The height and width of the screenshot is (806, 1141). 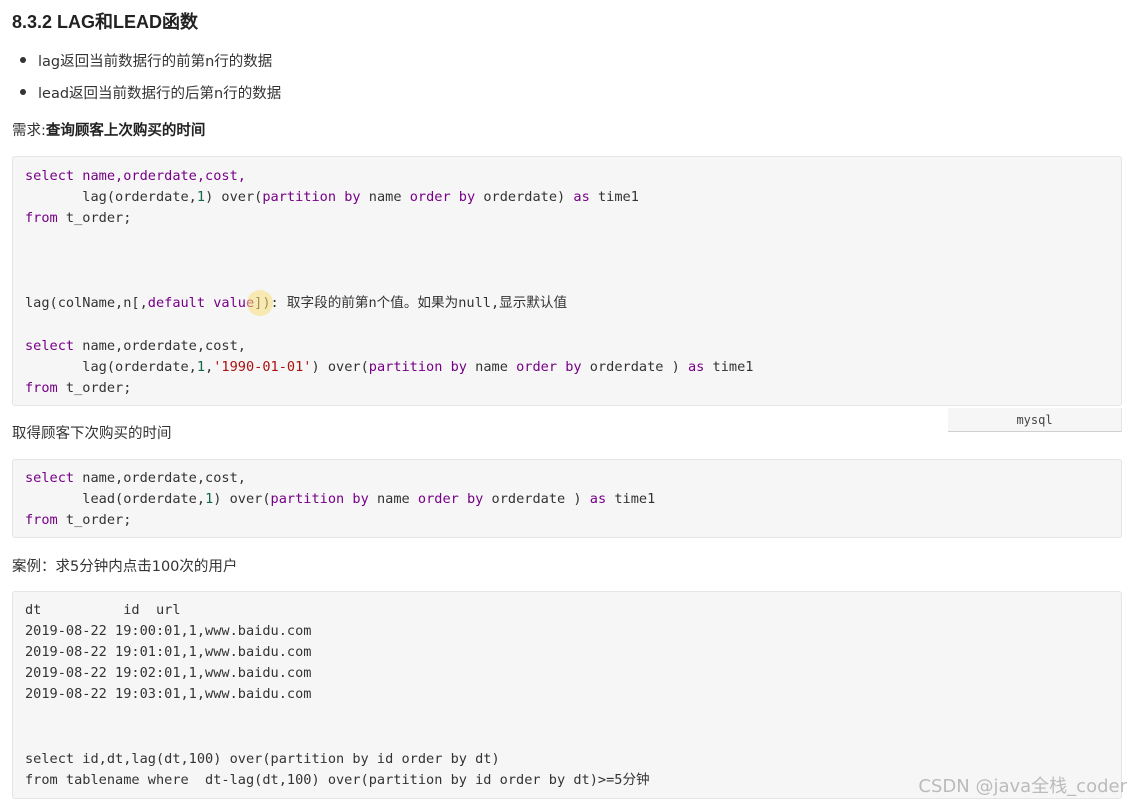 I want to click on requirement-prefix: 需求:, so click(x=29, y=131).